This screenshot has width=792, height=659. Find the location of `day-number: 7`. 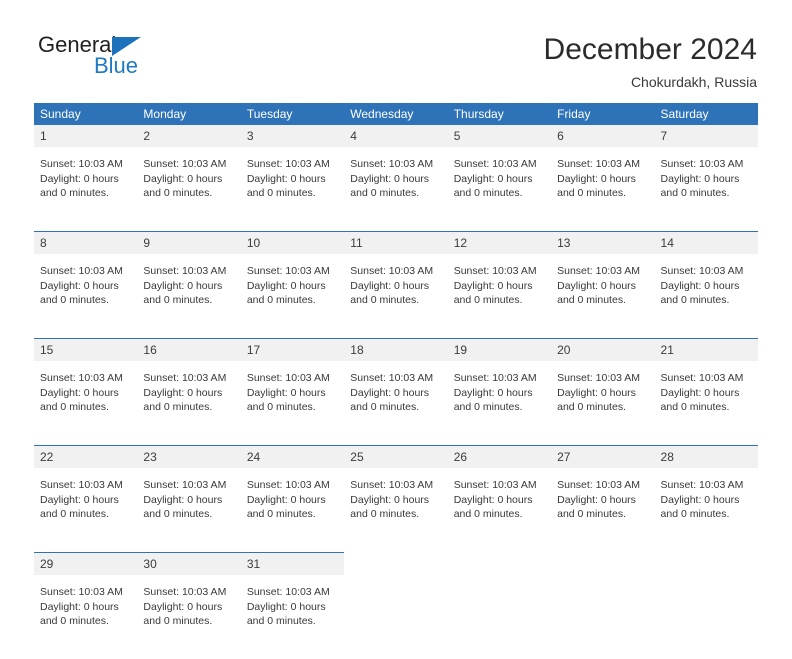

day-number: 7 is located at coordinates (706, 136).